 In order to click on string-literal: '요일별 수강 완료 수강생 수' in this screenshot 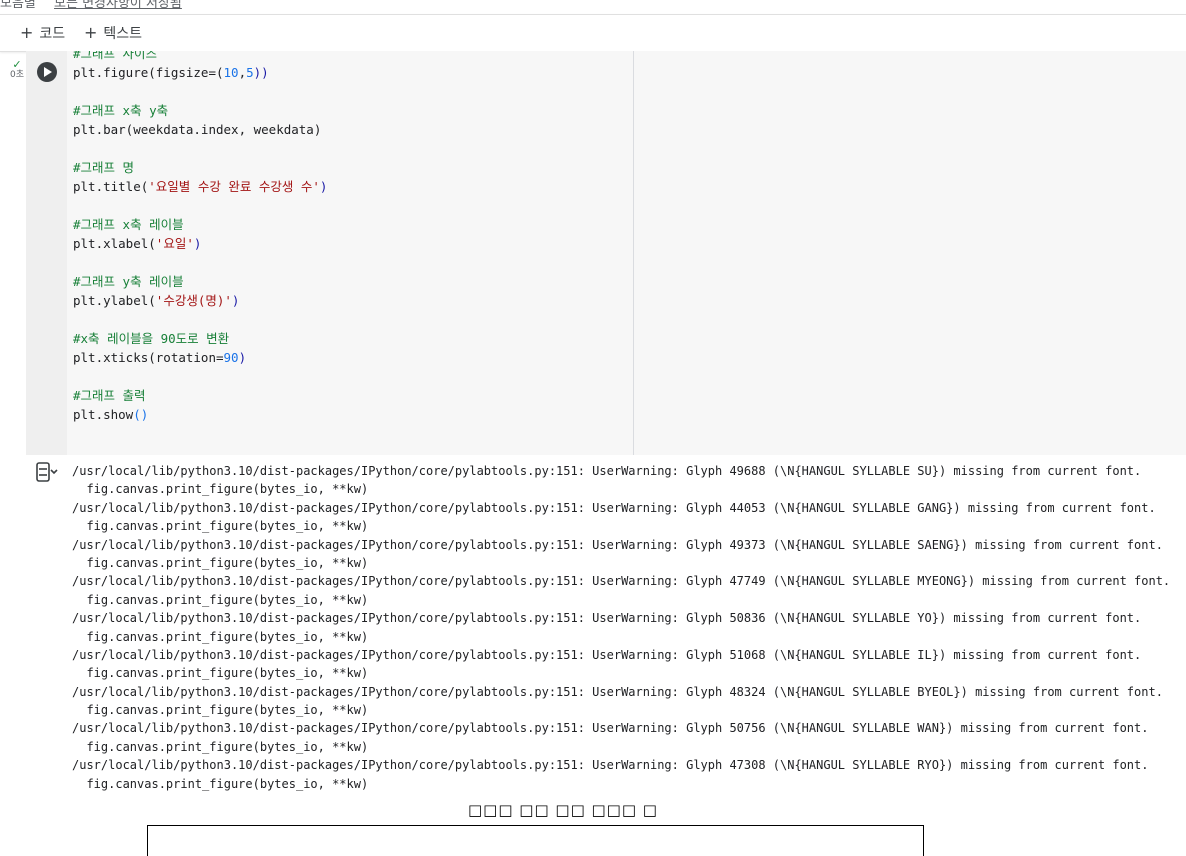, I will do `click(234, 186)`.